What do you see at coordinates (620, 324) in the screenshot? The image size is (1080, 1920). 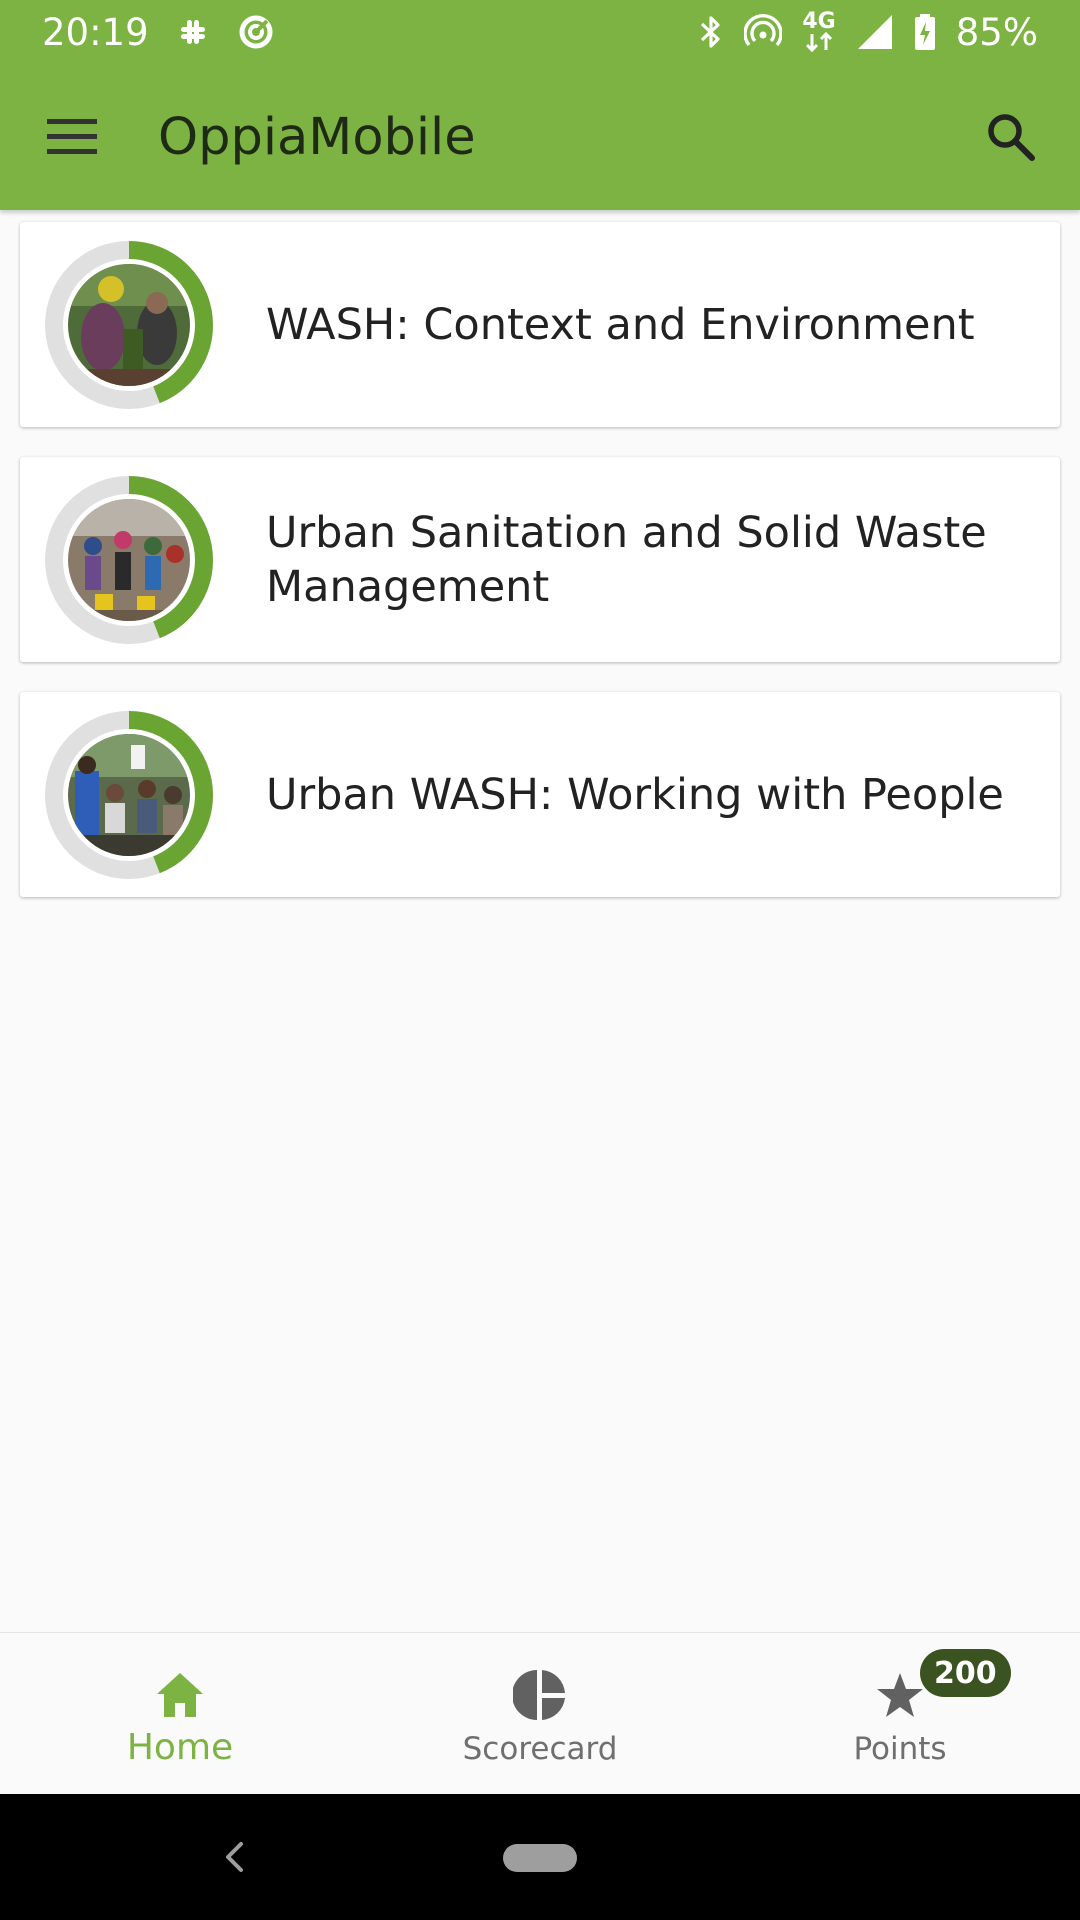 I see `course-title: WASH: Context and Environment` at bounding box center [620, 324].